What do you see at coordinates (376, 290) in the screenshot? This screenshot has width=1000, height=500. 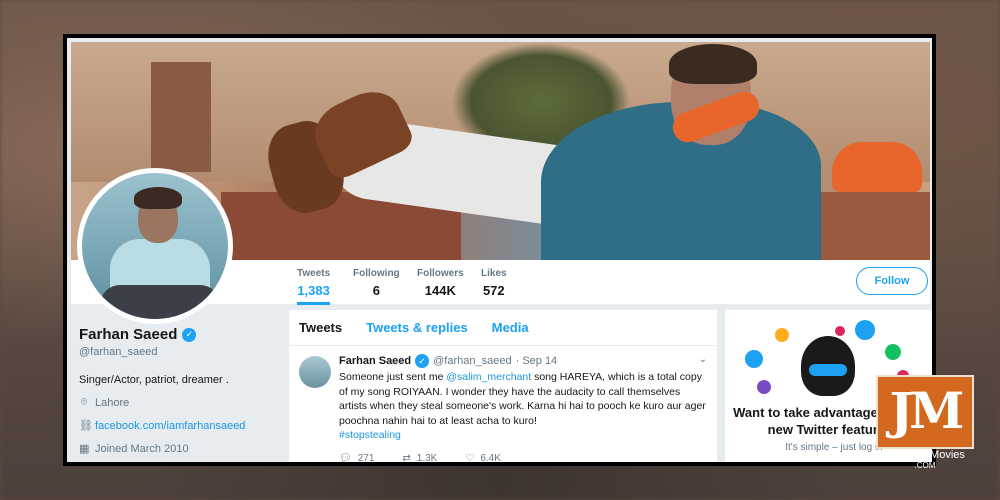 I see `stat-value: 6` at bounding box center [376, 290].